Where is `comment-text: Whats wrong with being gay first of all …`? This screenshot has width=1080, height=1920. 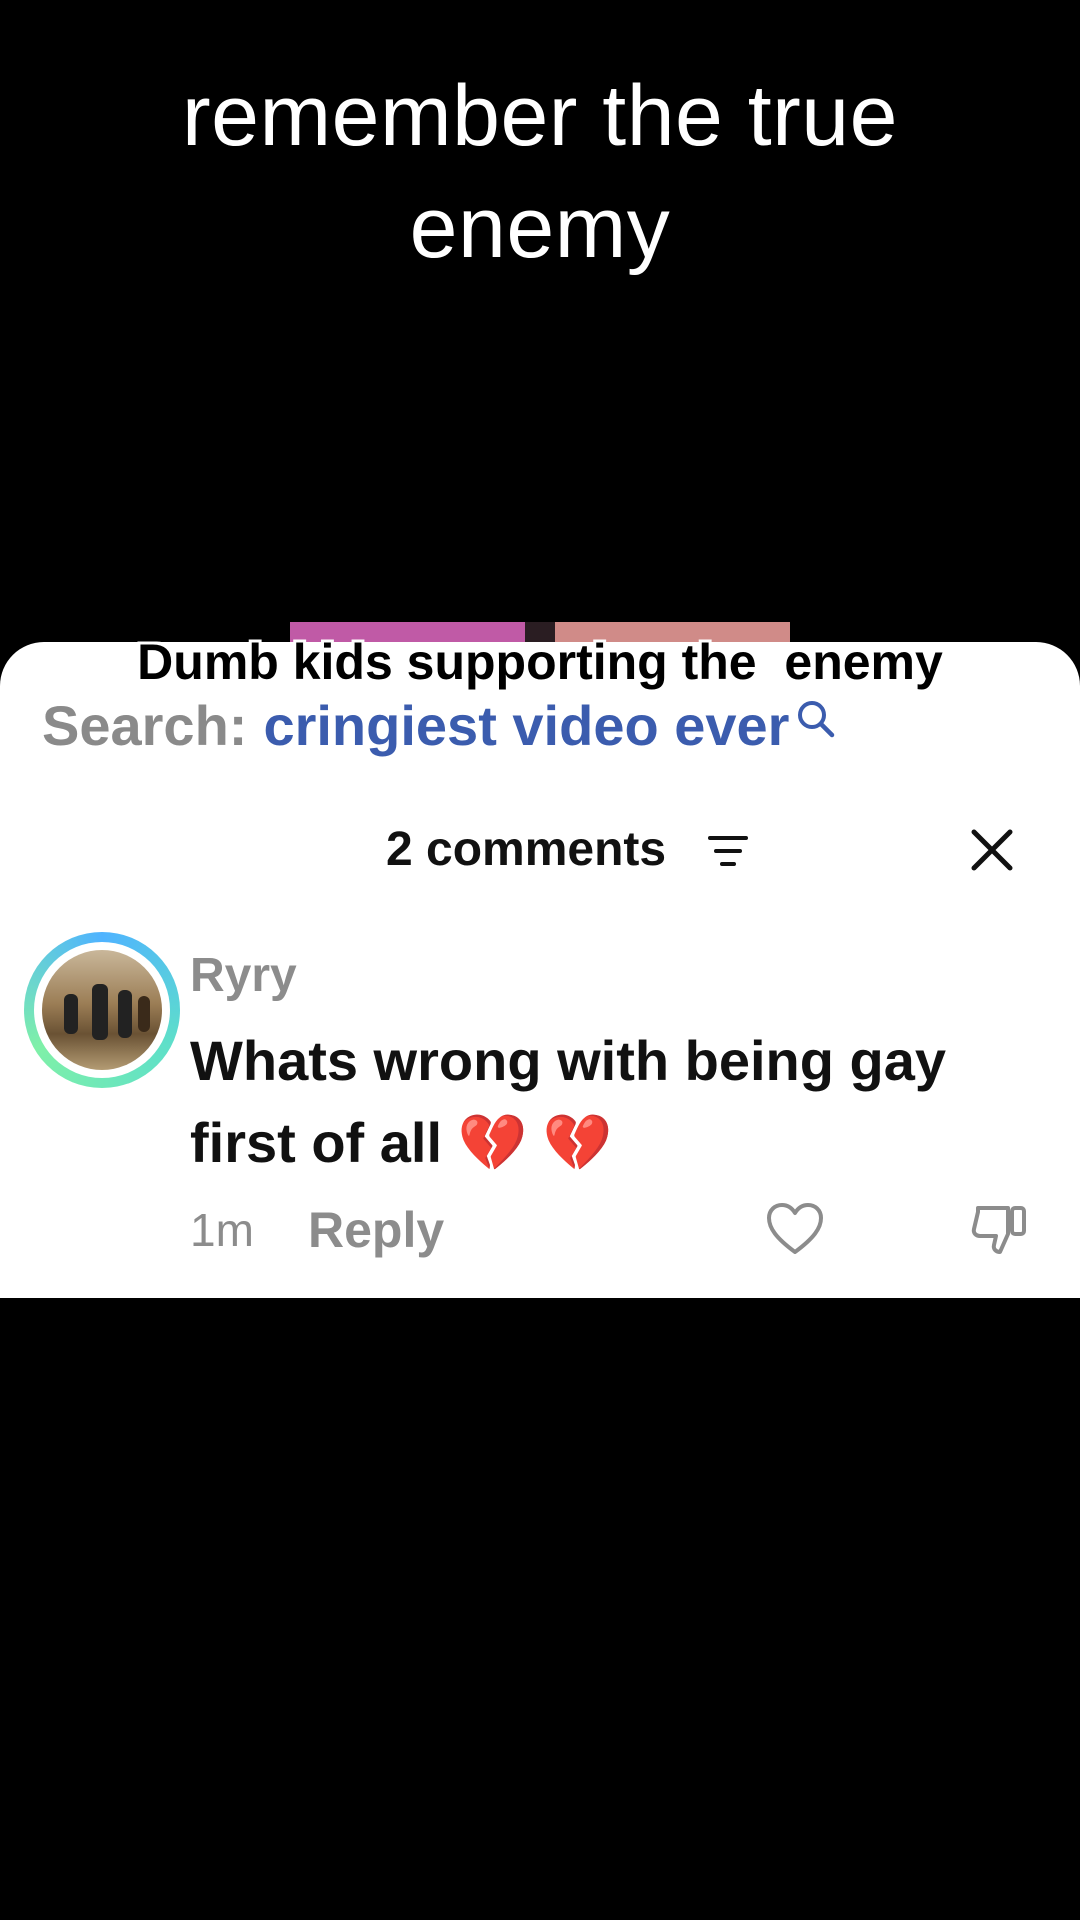
comment-text: Whats wrong with being gay first of all … is located at coordinates (615, 1102).